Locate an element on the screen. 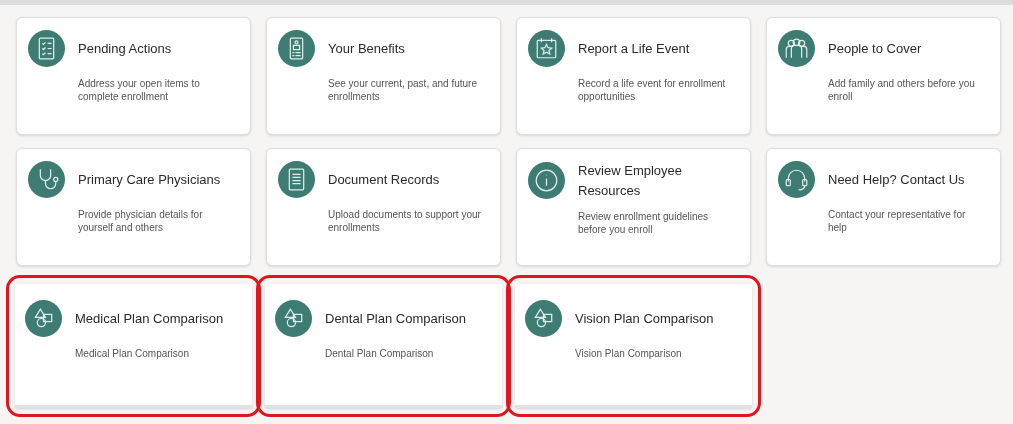  card-description: Dental Plan Comparison is located at coordinates (380, 353).